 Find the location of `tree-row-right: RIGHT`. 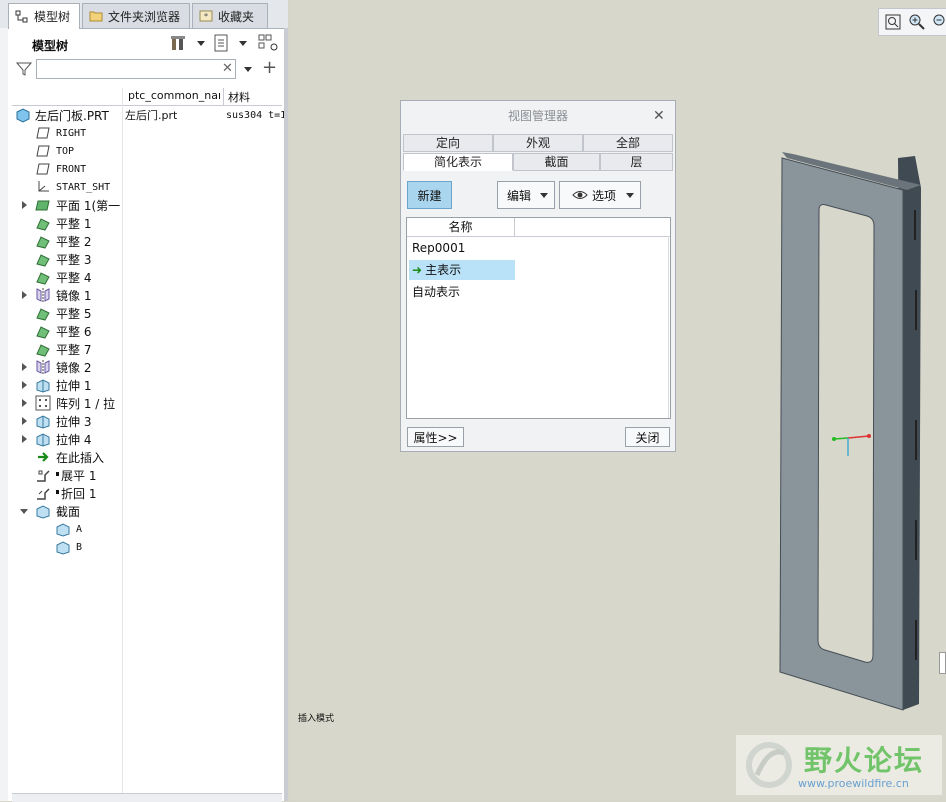

tree-row-right: RIGHT is located at coordinates (144, 133).